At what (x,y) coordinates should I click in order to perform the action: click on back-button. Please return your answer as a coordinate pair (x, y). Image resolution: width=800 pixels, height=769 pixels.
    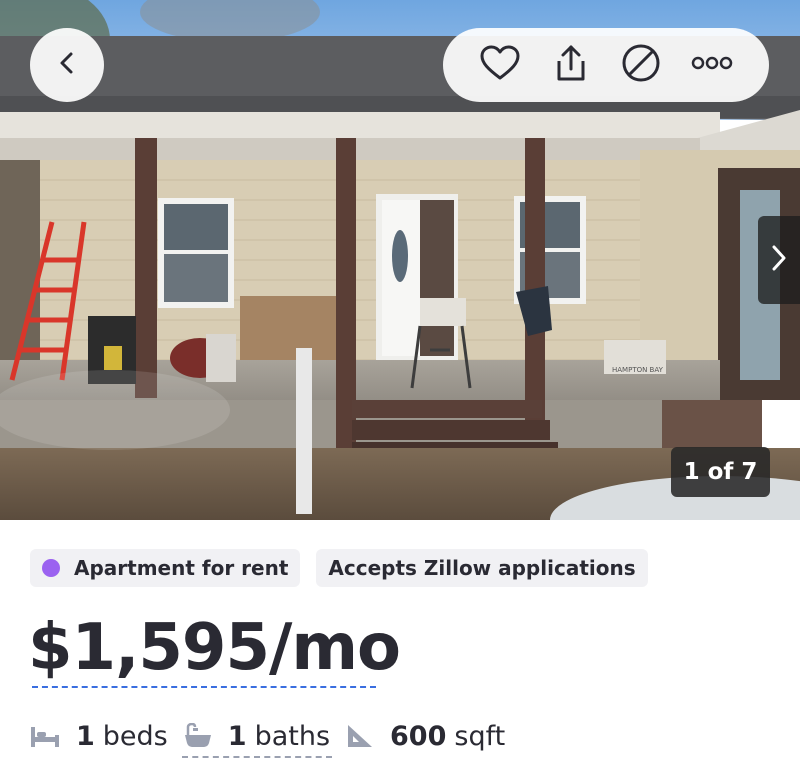
    Looking at the image, I should click on (67, 65).